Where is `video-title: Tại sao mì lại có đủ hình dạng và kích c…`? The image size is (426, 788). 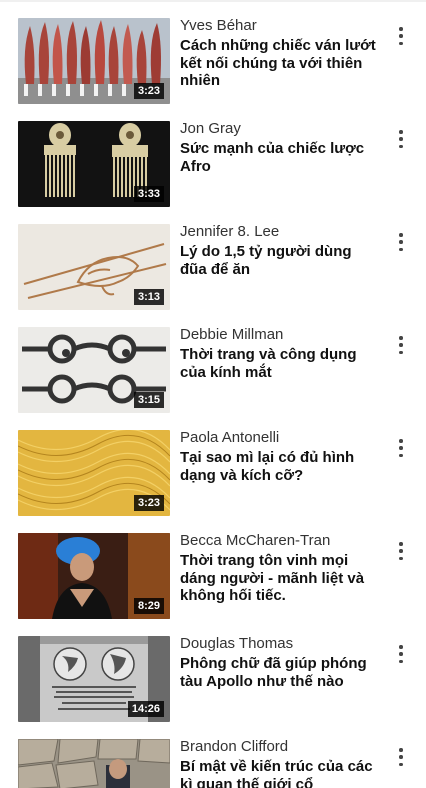 video-title: Tại sao mì lại có đủ hình dạng và kích c… is located at coordinates (280, 466).